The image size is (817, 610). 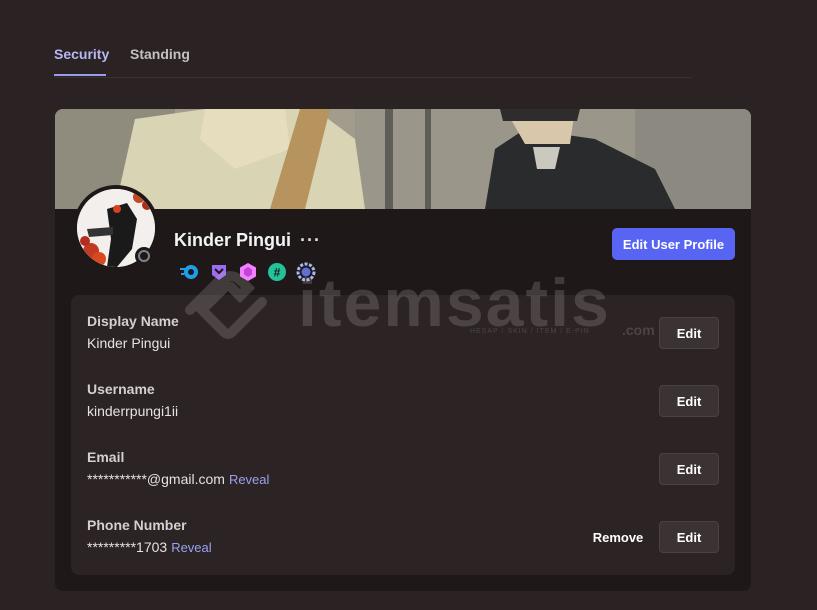 I want to click on banner-image, so click(x=403, y=159).